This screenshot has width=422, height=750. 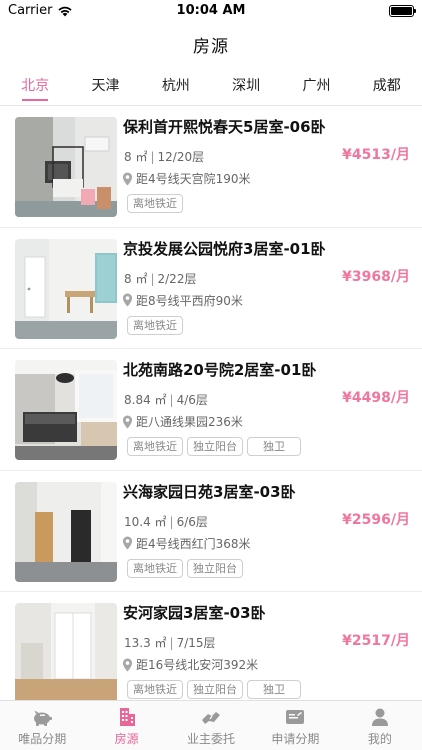 I want to click on tab-listings: 房源, so click(x=126, y=725).